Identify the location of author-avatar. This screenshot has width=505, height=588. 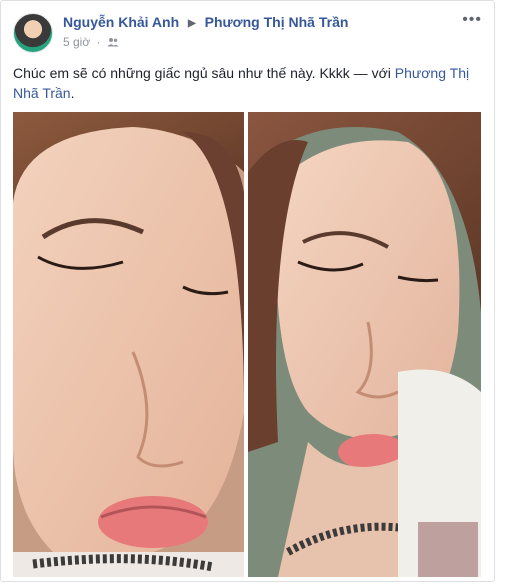
(33, 33).